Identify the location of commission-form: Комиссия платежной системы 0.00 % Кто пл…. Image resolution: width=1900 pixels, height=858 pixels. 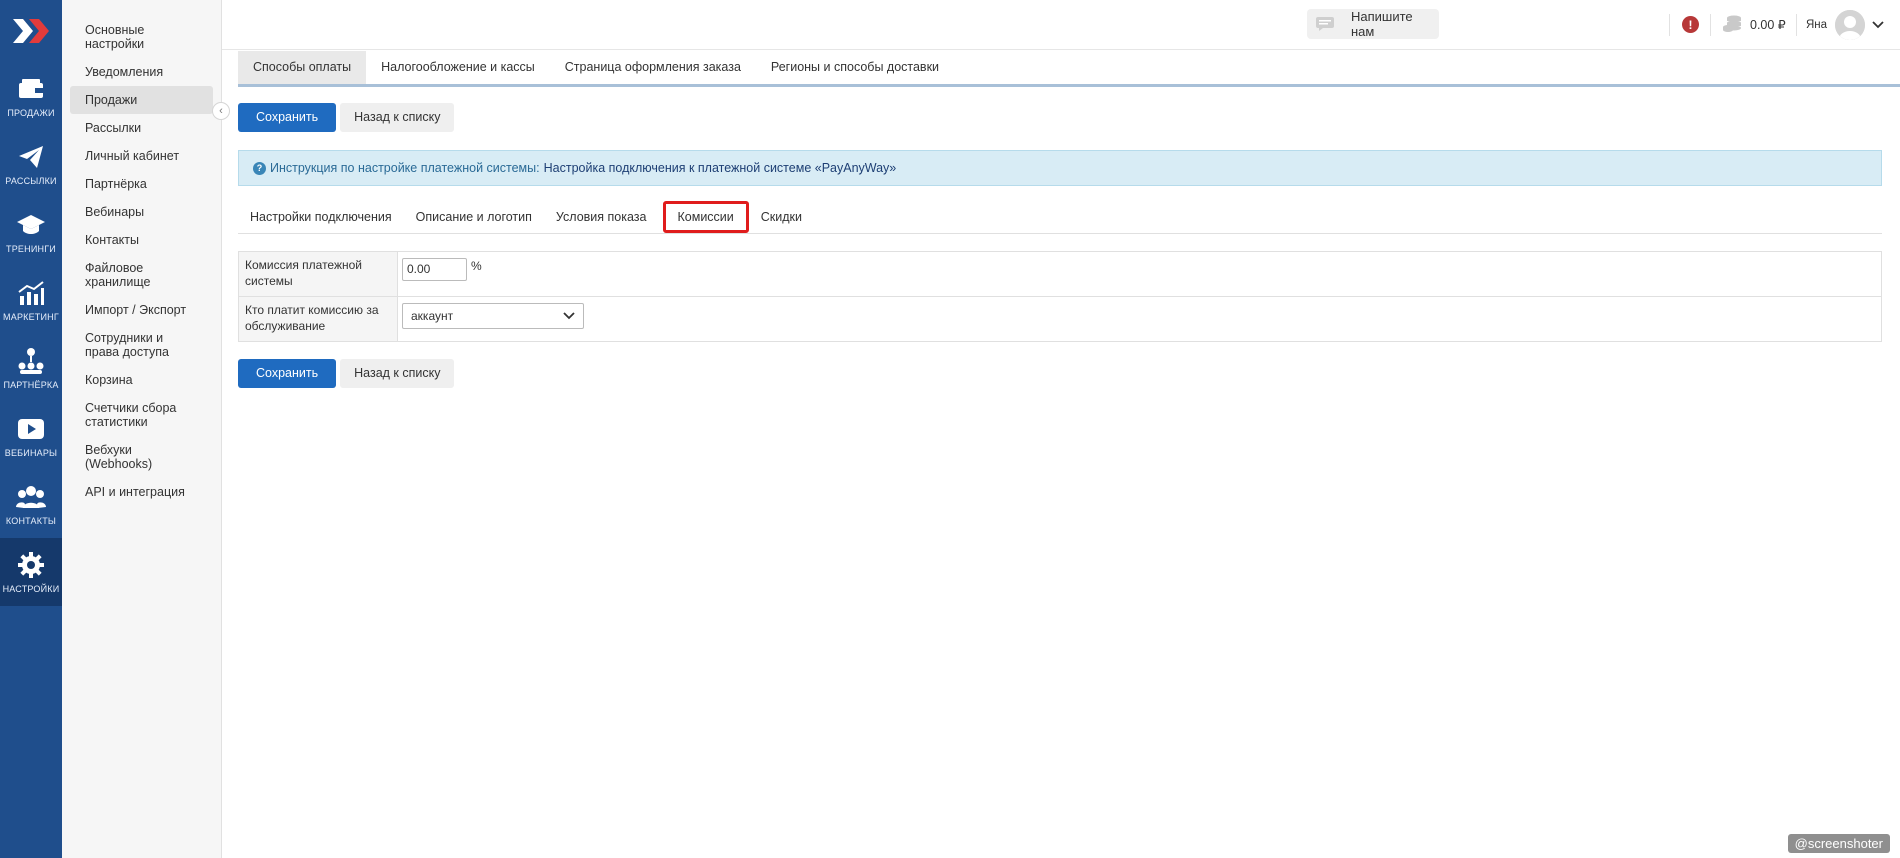
(1060, 296).